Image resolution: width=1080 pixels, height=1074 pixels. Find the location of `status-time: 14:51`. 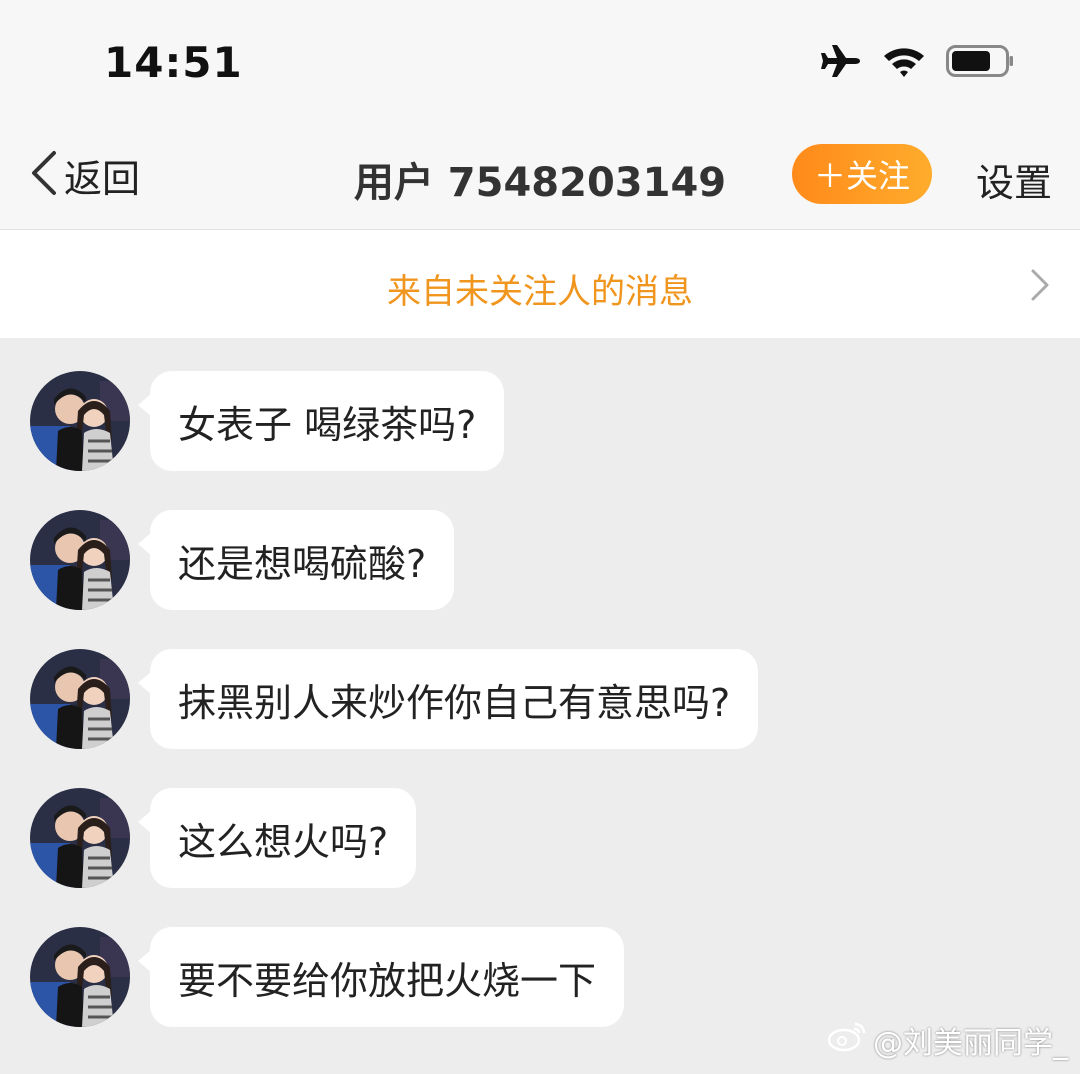

status-time: 14:51 is located at coordinates (173, 62).